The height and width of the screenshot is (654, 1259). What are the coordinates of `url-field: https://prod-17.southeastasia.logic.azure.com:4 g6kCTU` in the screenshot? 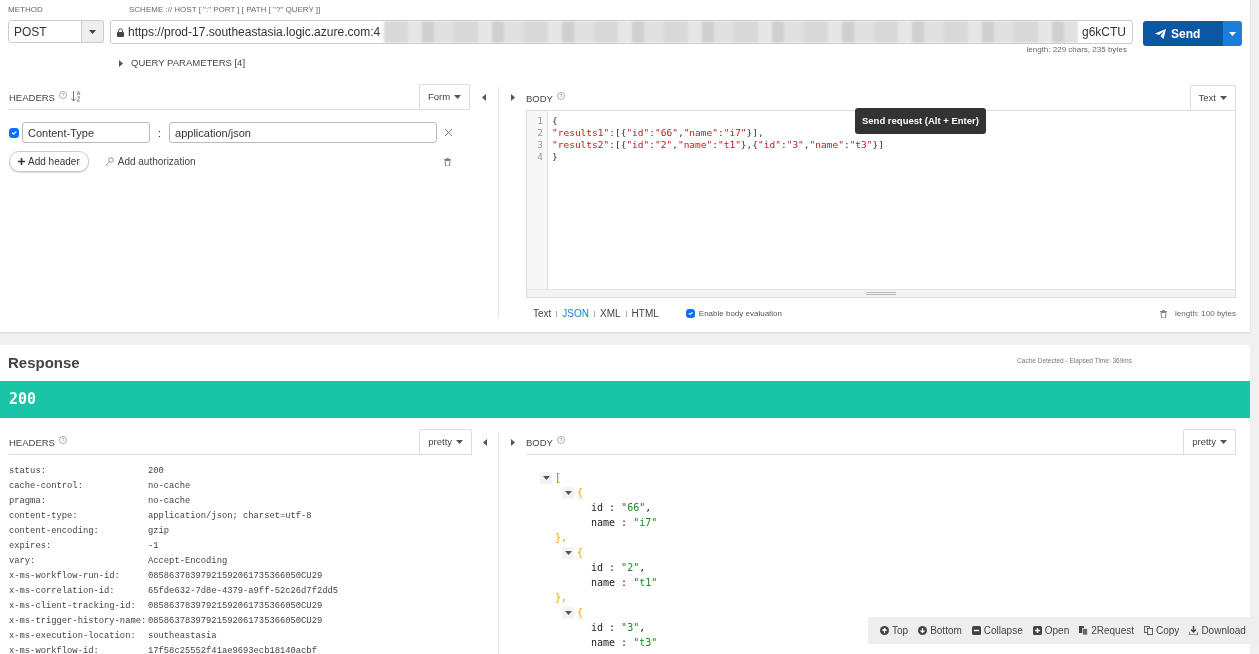 It's located at (621, 32).